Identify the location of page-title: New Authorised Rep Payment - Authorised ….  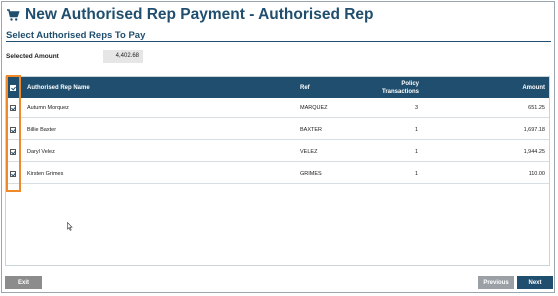
(190, 15).